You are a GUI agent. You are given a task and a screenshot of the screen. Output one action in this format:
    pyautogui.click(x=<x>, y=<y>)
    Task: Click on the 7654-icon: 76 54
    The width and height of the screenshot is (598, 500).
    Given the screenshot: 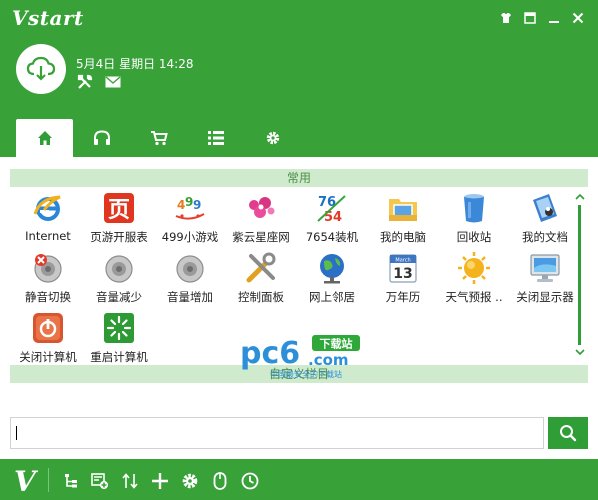 What is the action you would take?
    pyautogui.click(x=331, y=210)
    